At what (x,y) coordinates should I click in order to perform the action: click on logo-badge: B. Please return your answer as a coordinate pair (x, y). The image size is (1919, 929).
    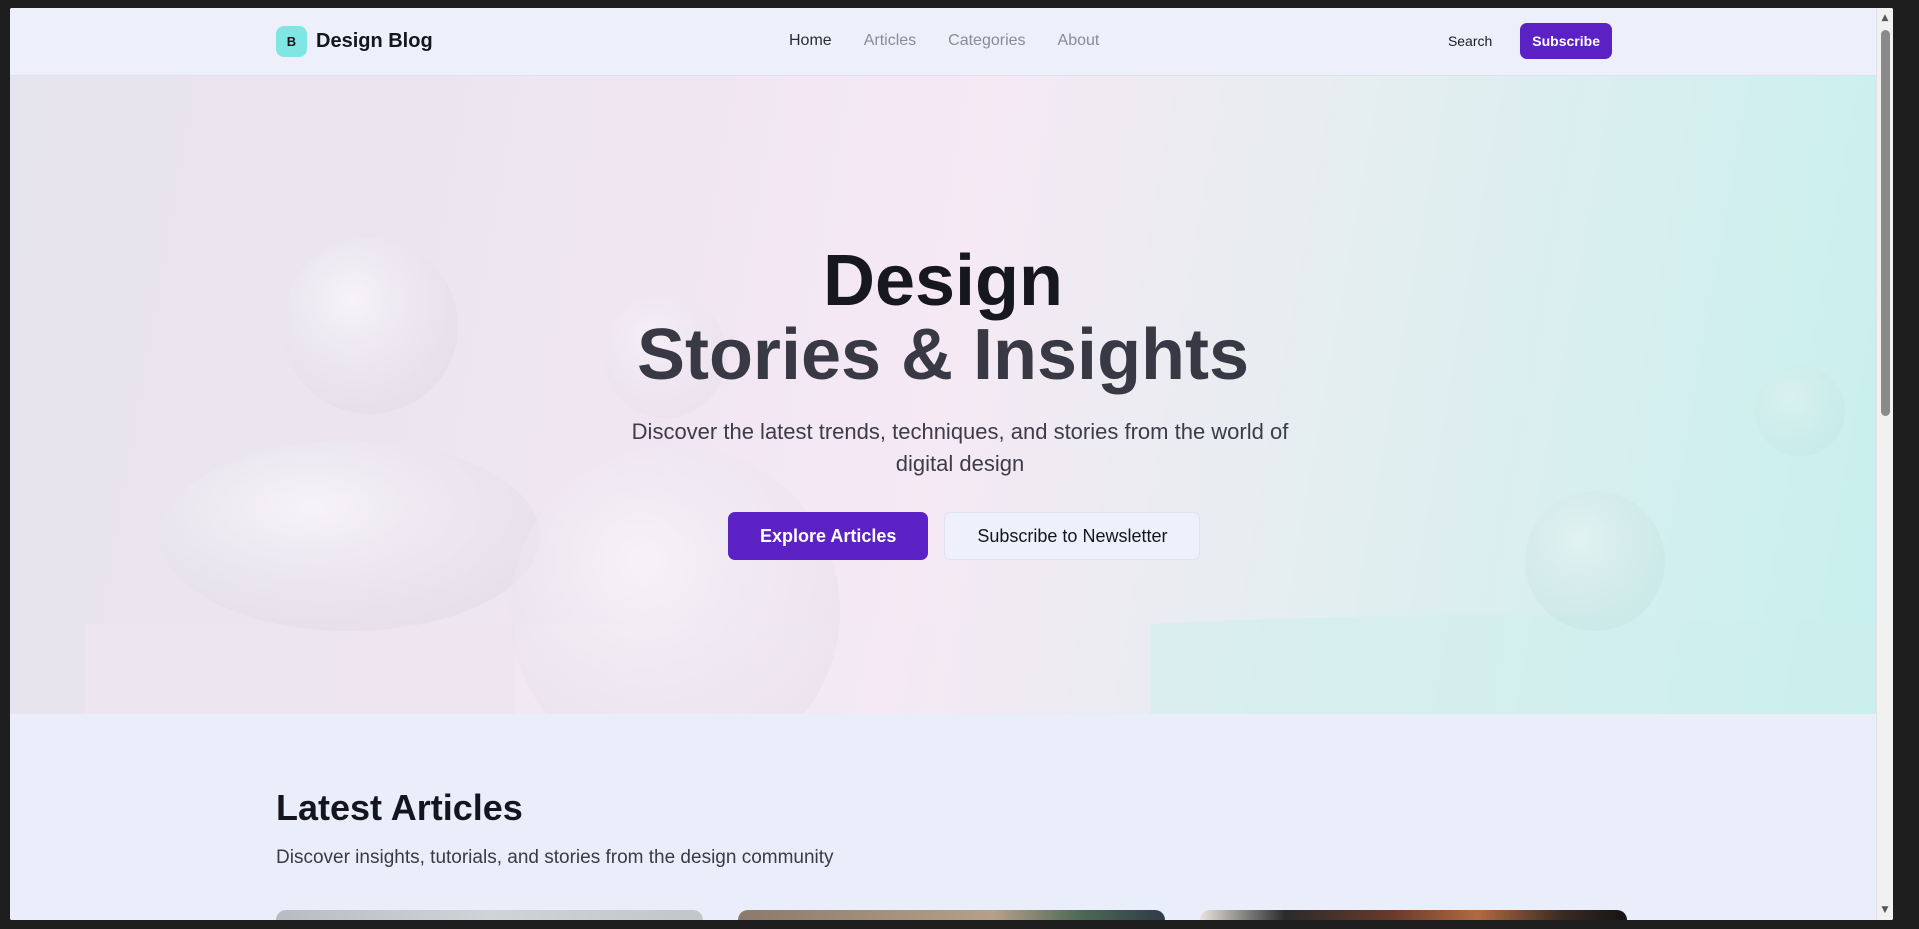
    Looking at the image, I should click on (291, 41).